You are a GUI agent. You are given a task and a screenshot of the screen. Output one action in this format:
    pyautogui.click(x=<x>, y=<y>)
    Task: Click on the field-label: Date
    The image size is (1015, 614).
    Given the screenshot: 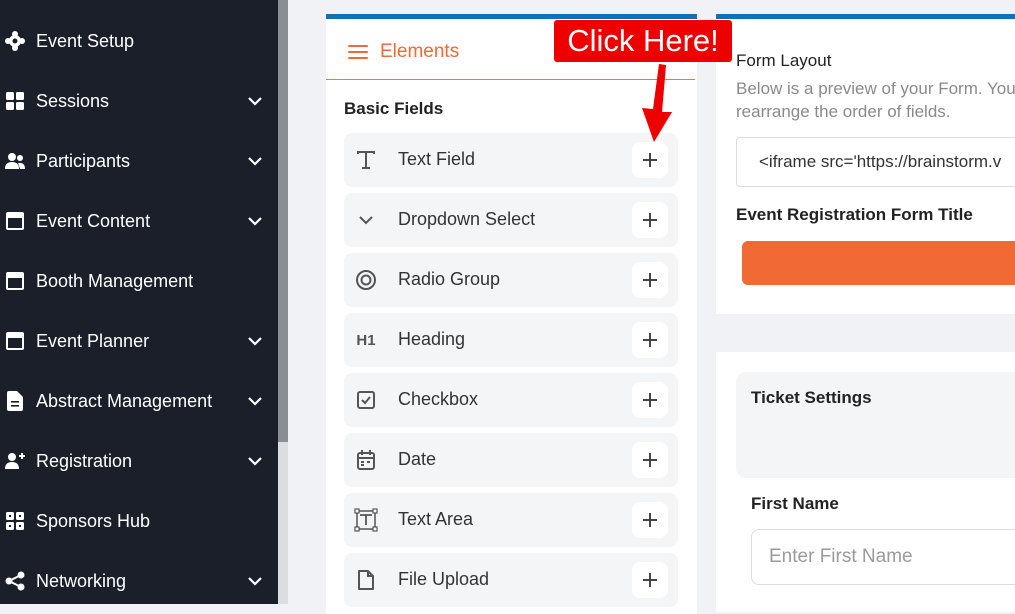 What is the action you would take?
    pyautogui.click(x=417, y=459)
    